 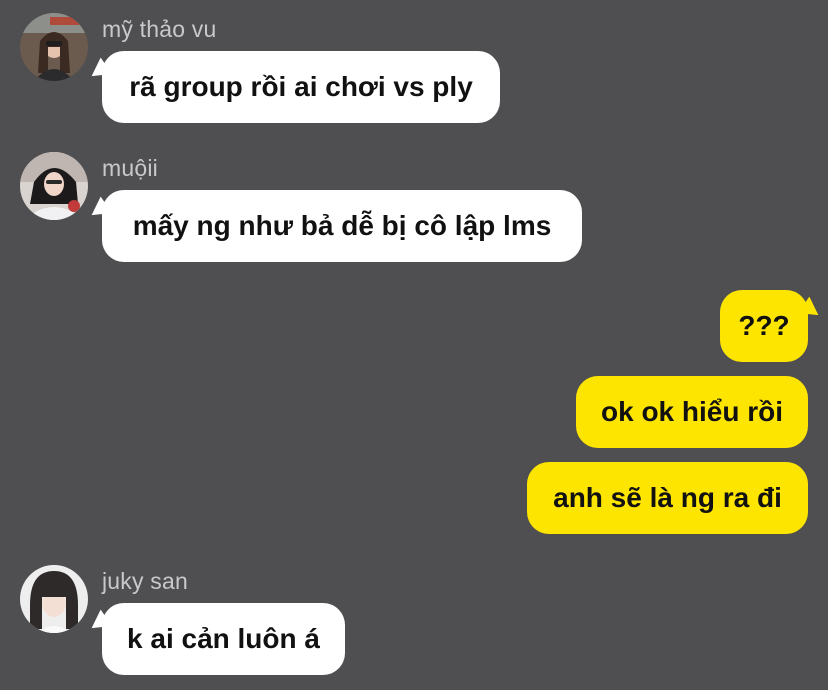 I want to click on message-bubble: k ai cản luôn á, so click(x=215, y=639).